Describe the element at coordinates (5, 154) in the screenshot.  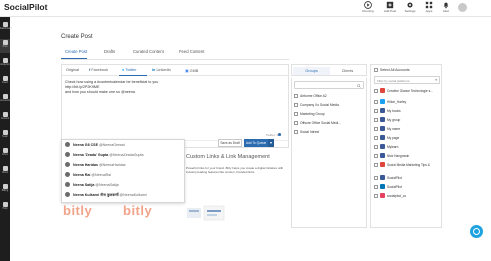
I see `sidebar-item-inbox: Inbox` at that location.